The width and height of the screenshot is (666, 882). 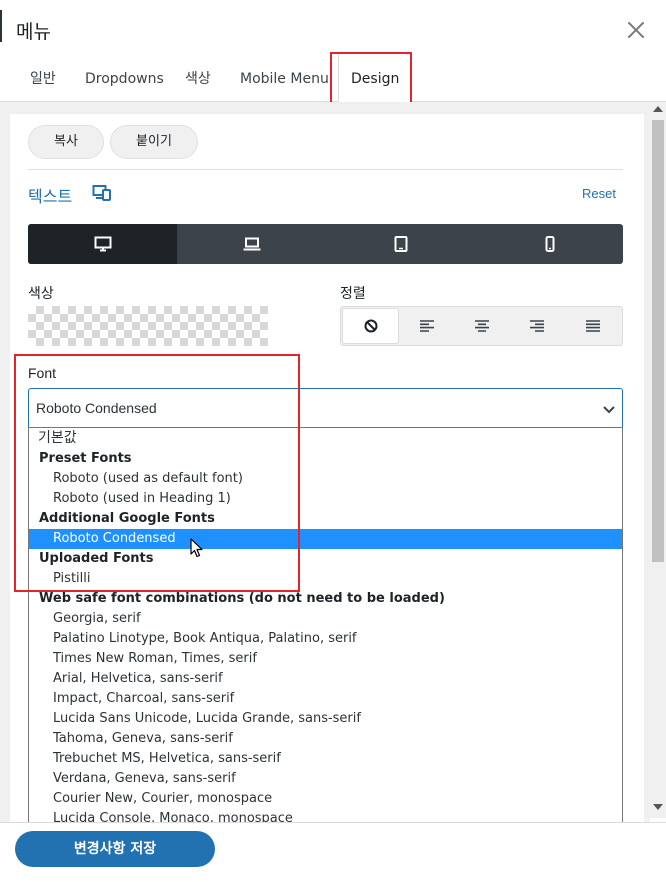 What do you see at coordinates (115, 849) in the screenshot?
I see `save-changes-button: 변경사항 저장` at bounding box center [115, 849].